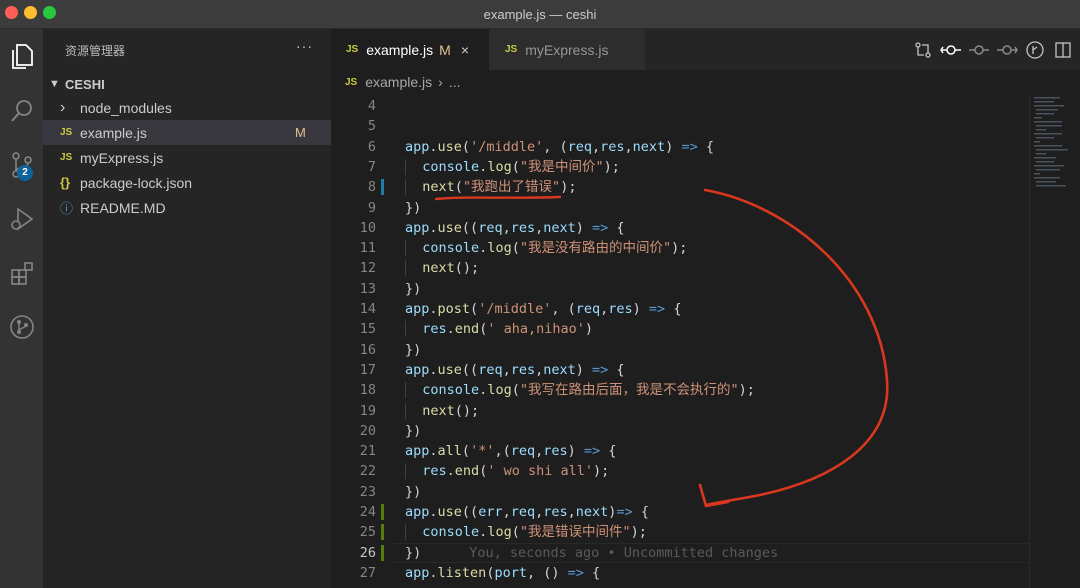 The height and width of the screenshot is (588, 1080). Describe the element at coordinates (371, 187) in the screenshot. I see `line-number: 8` at that location.